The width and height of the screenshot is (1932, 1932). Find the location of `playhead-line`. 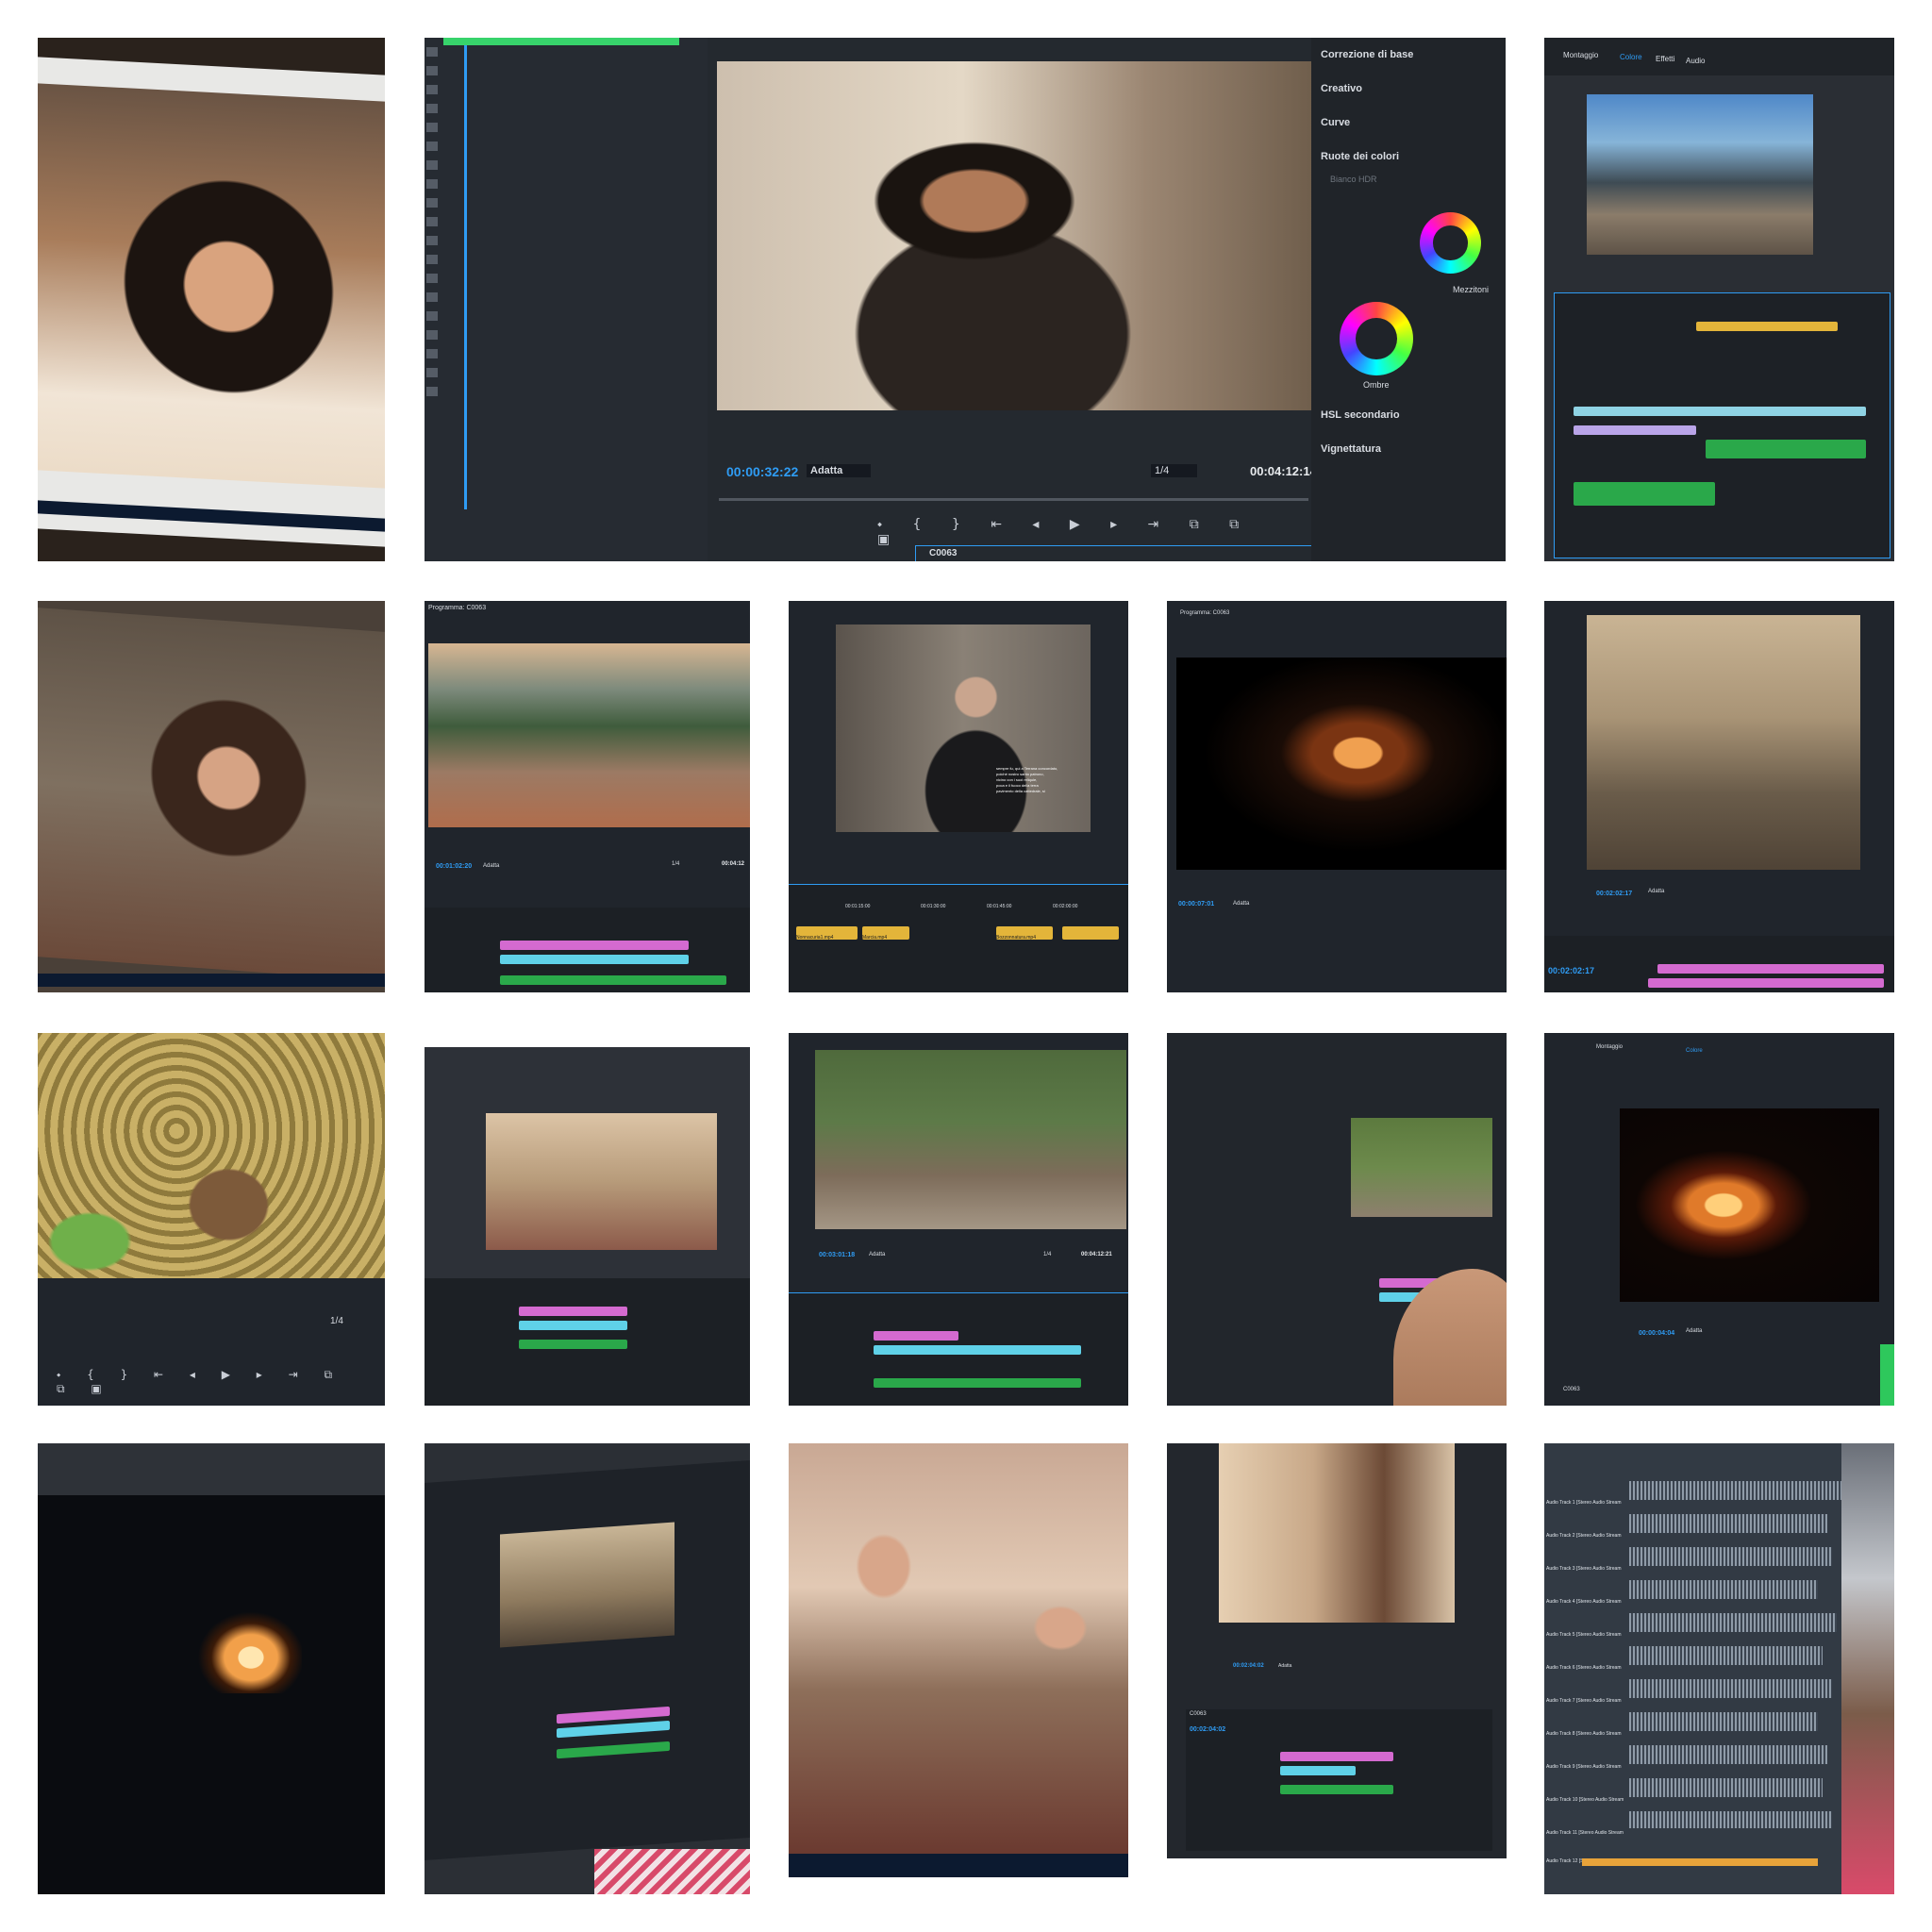

playhead-line is located at coordinates (466, 274).